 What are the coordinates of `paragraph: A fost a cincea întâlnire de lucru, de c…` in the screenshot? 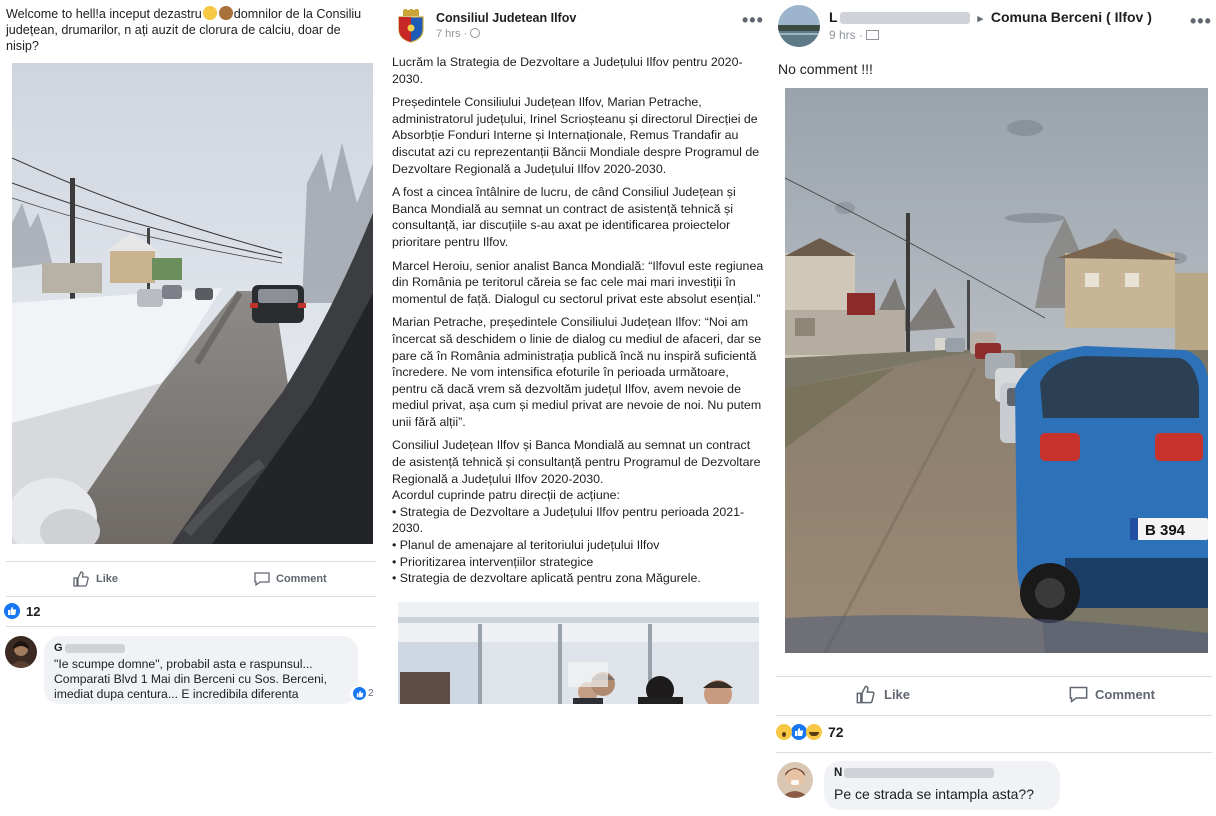 It's located at (564, 217).